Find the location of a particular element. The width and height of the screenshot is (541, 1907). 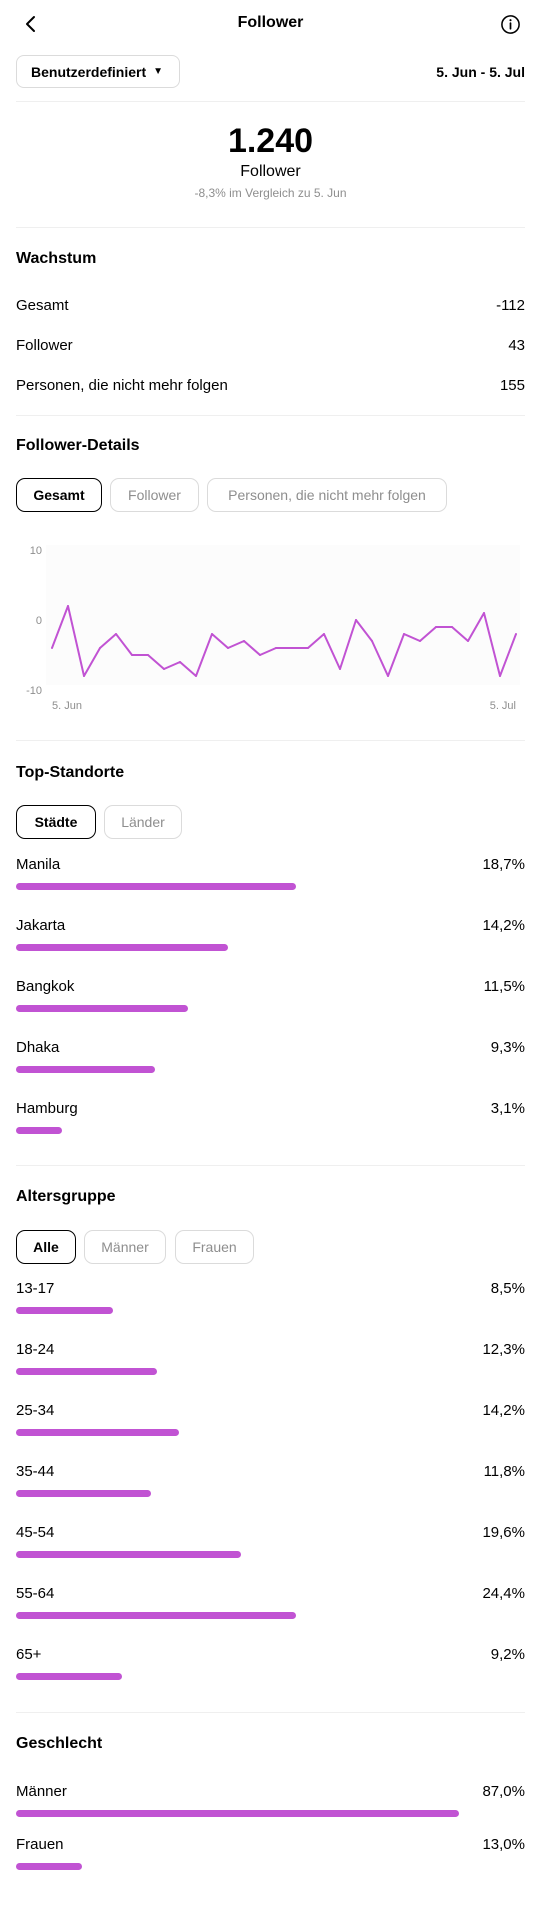

follower-count: 1.240 is located at coordinates (270, 141).